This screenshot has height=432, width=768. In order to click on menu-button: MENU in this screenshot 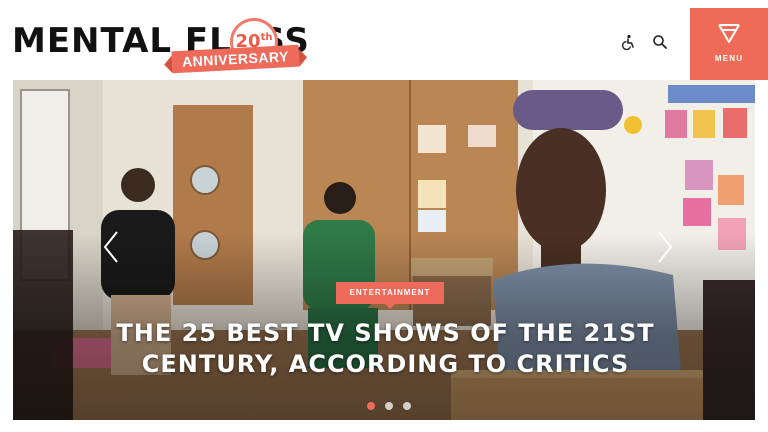, I will do `click(729, 44)`.